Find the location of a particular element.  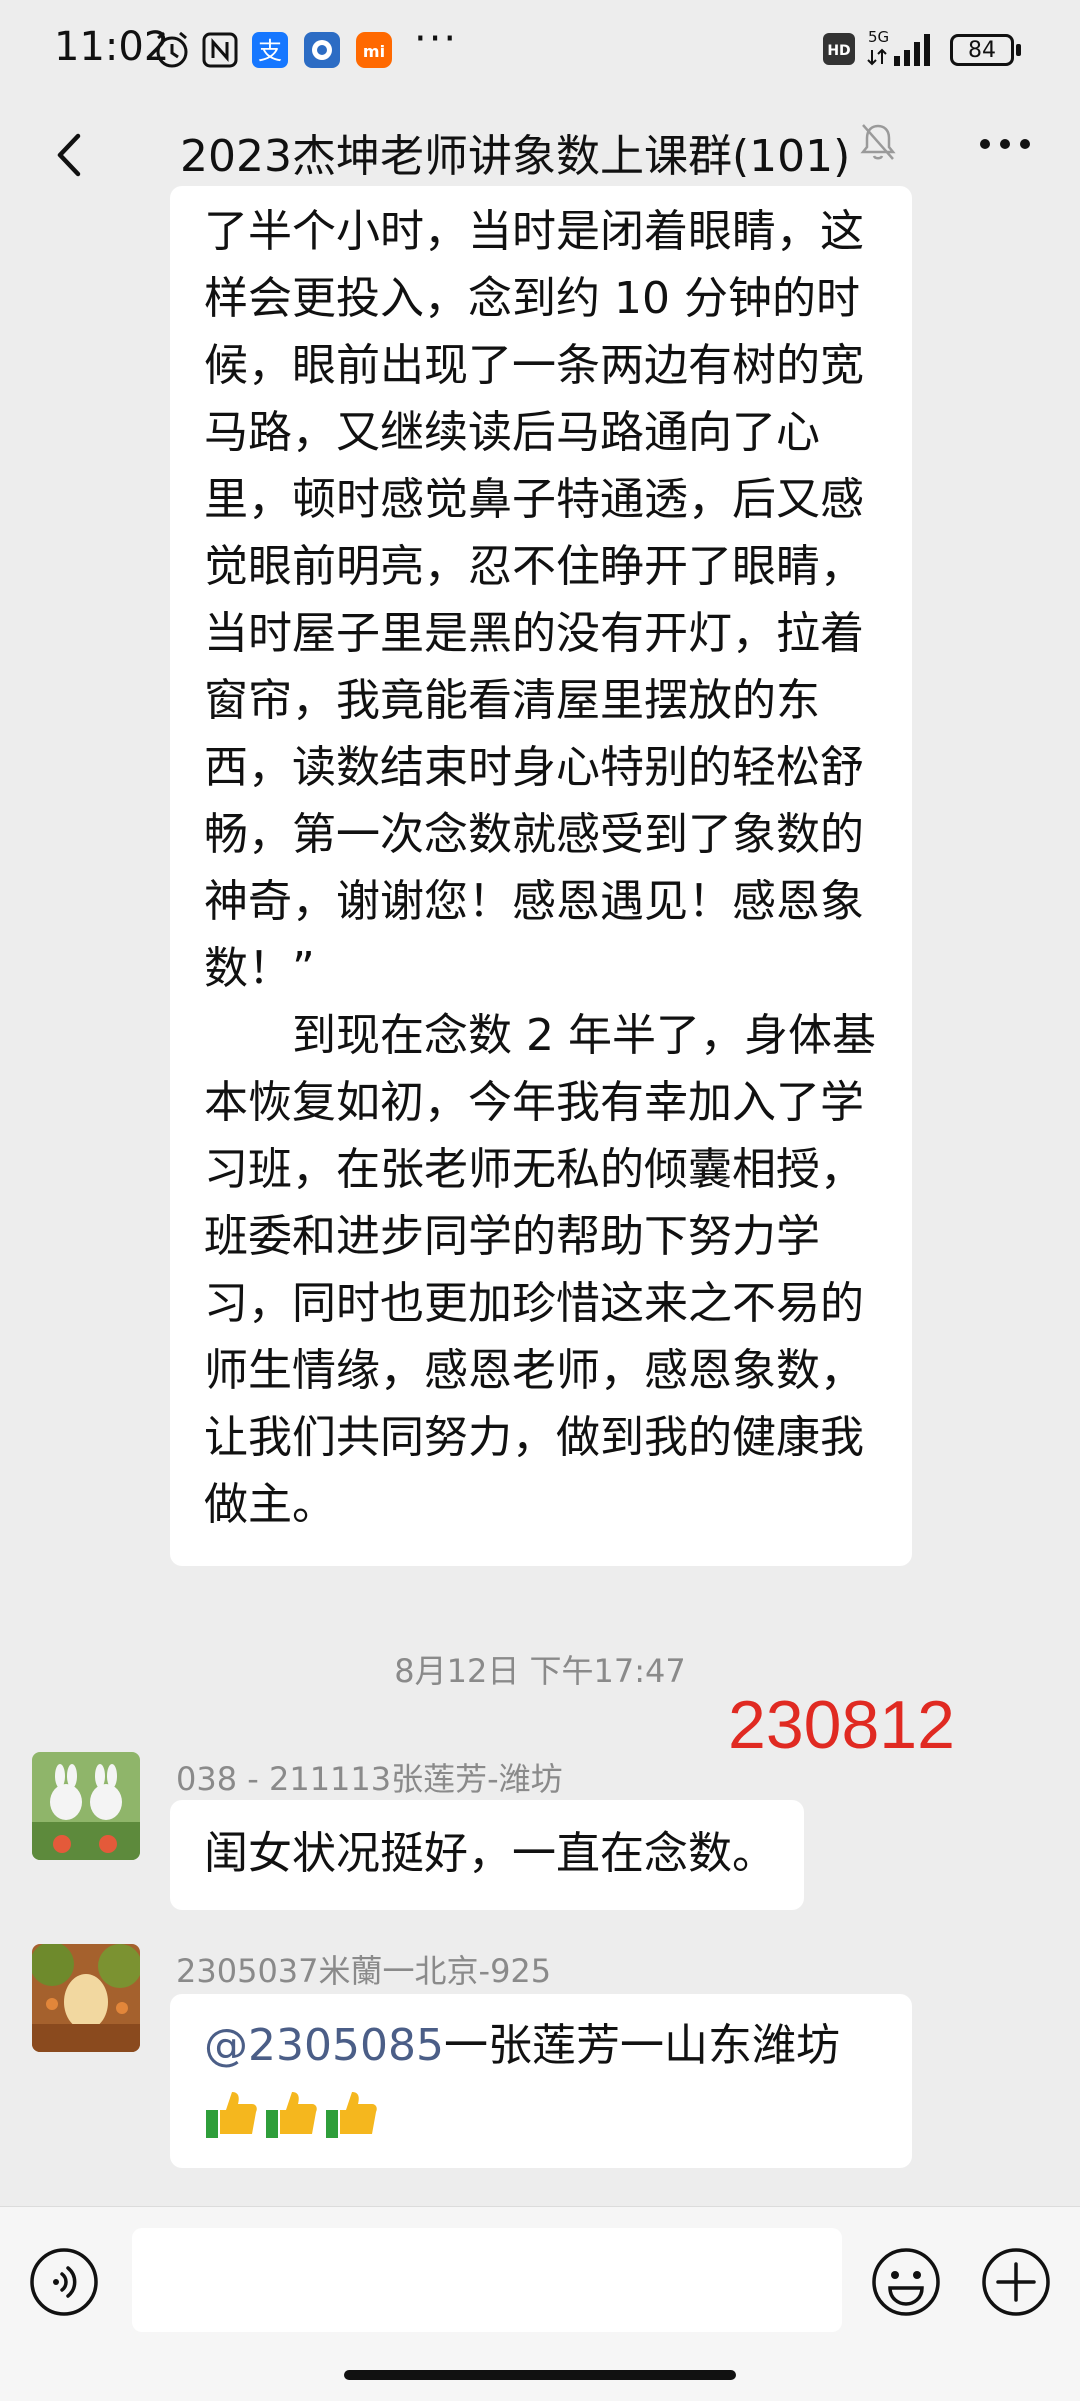

thumbs-up-icon is located at coordinates (291, 2115).